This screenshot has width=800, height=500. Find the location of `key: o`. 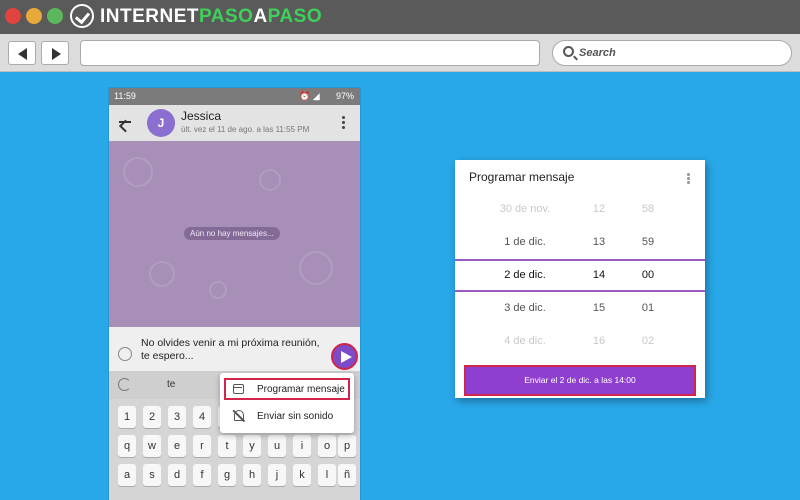

key: o is located at coordinates (327, 446).